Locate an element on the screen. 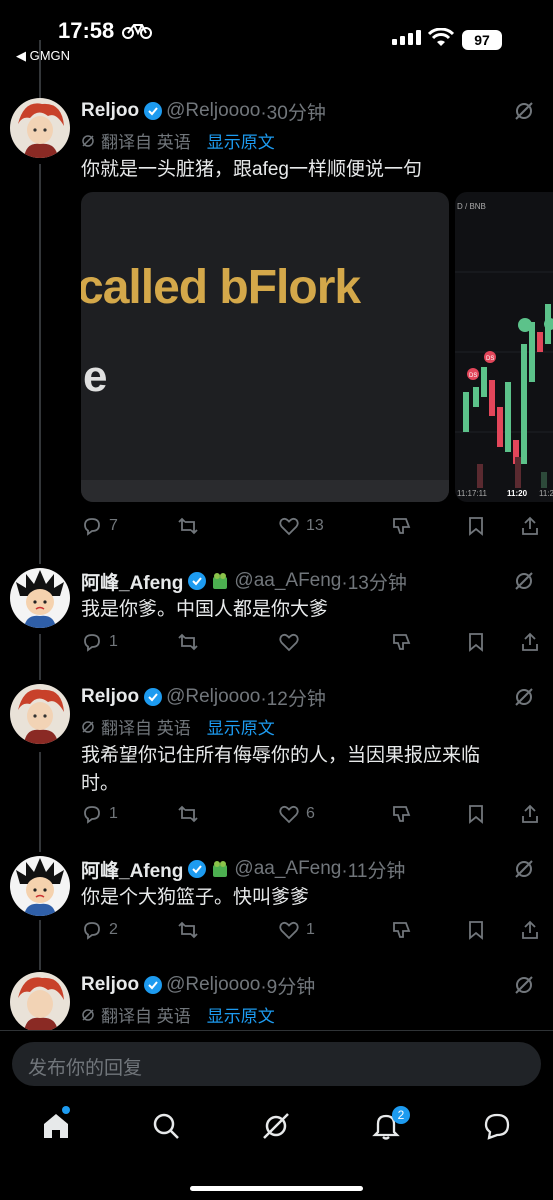 Image resolution: width=553 pixels, height=1200 pixels. reply-post: Reljoo @Reljoooo ·9分钟 翻译自 英语 显示原文 is located at coordinates (276, 1001).